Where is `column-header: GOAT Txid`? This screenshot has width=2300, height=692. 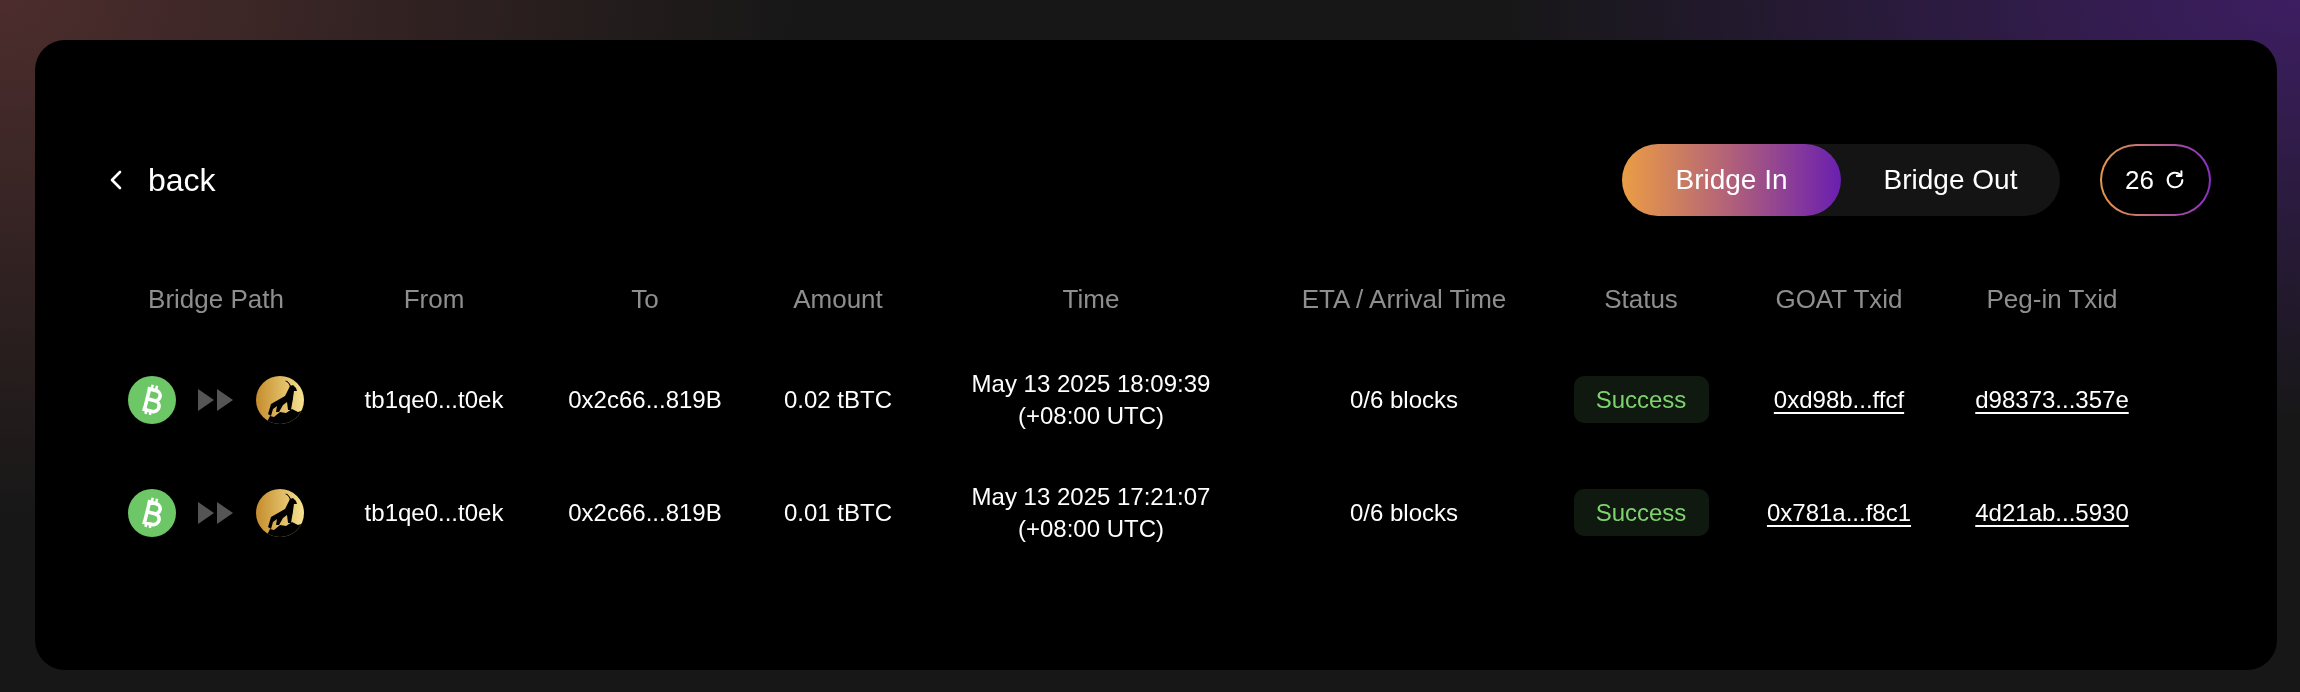
column-header: GOAT Txid is located at coordinates (1839, 299).